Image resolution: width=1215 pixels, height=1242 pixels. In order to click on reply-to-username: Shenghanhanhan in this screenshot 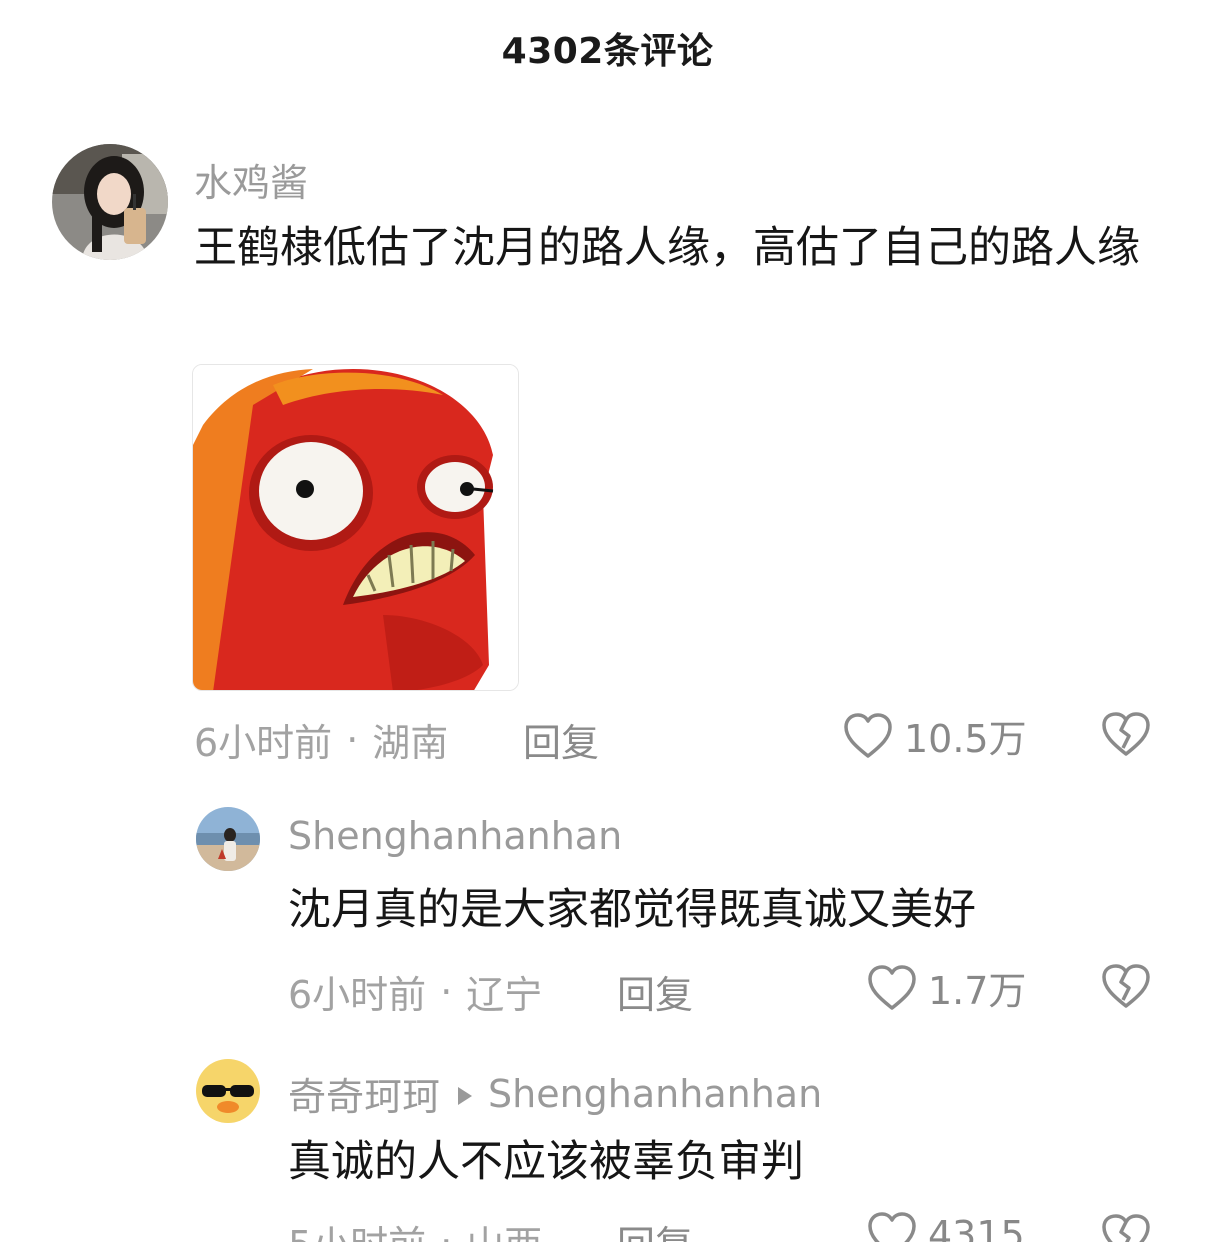, I will do `click(655, 1094)`.